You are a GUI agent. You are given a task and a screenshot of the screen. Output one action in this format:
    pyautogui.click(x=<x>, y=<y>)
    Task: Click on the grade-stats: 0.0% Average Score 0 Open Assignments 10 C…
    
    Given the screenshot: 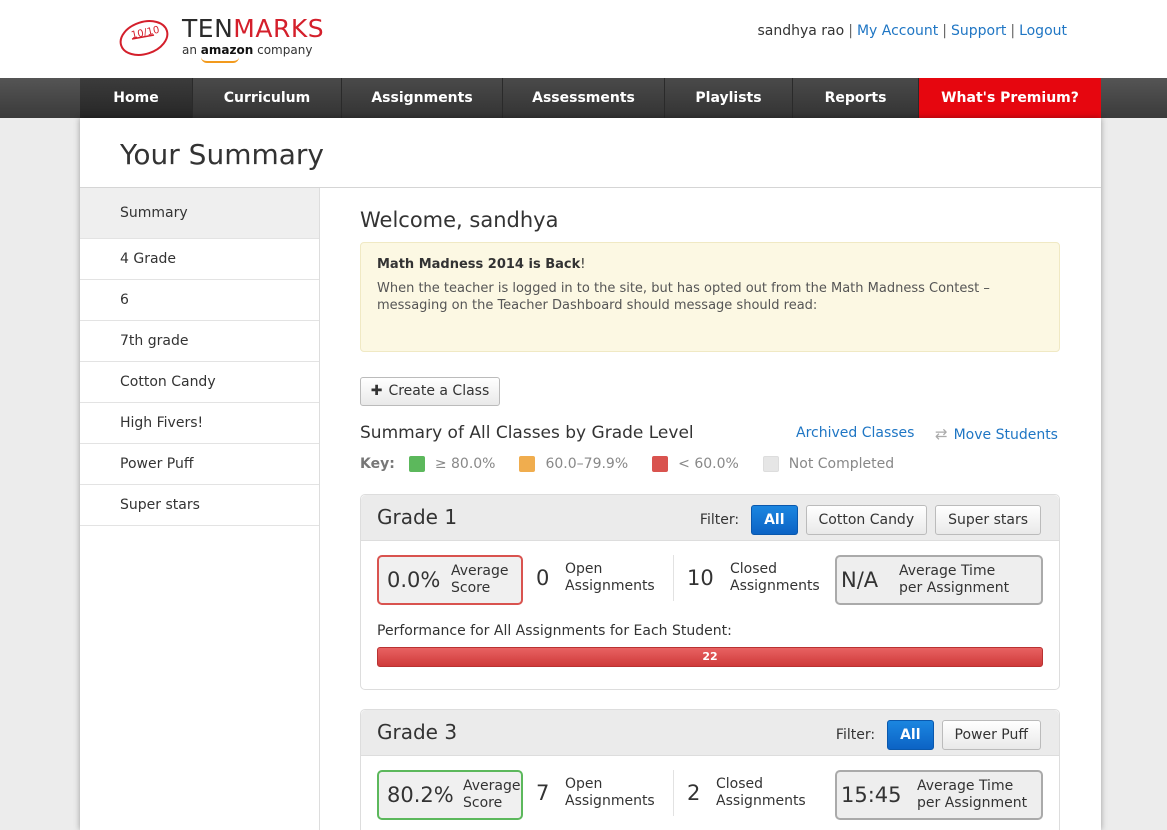 What is the action you would take?
    pyautogui.click(x=710, y=573)
    